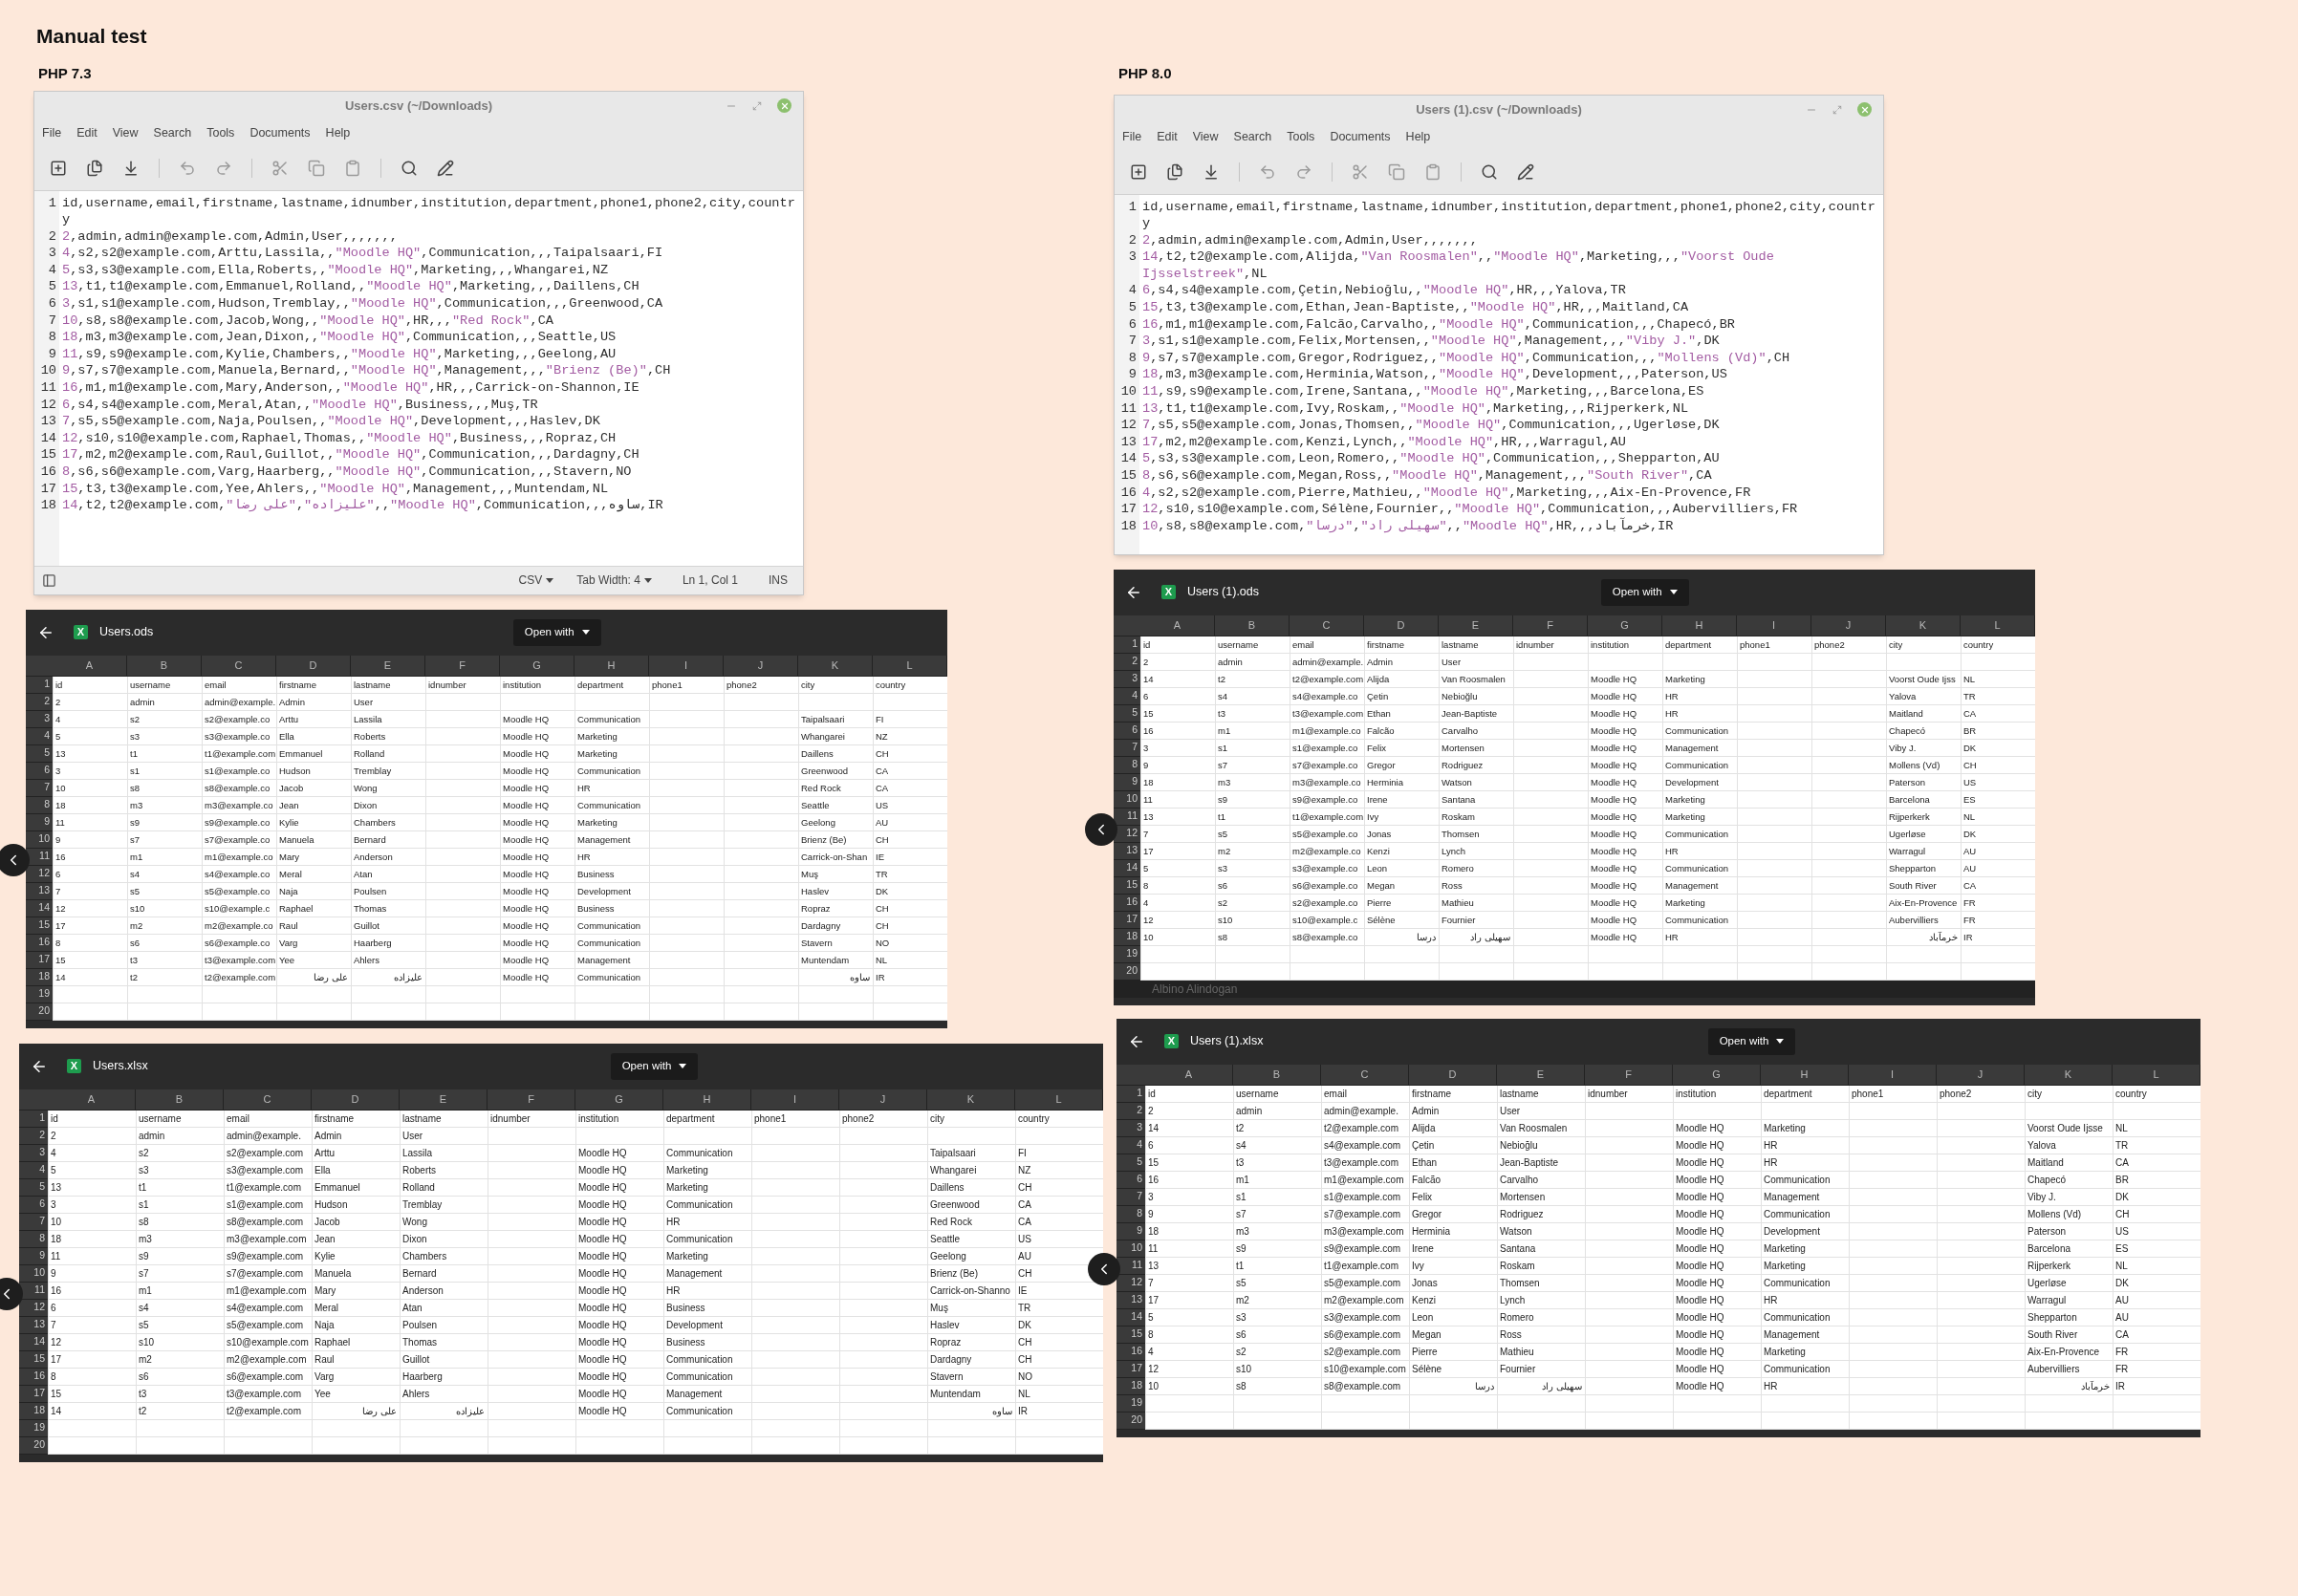  I want to click on table-cell-text: Rodriguez, so click(1463, 765).